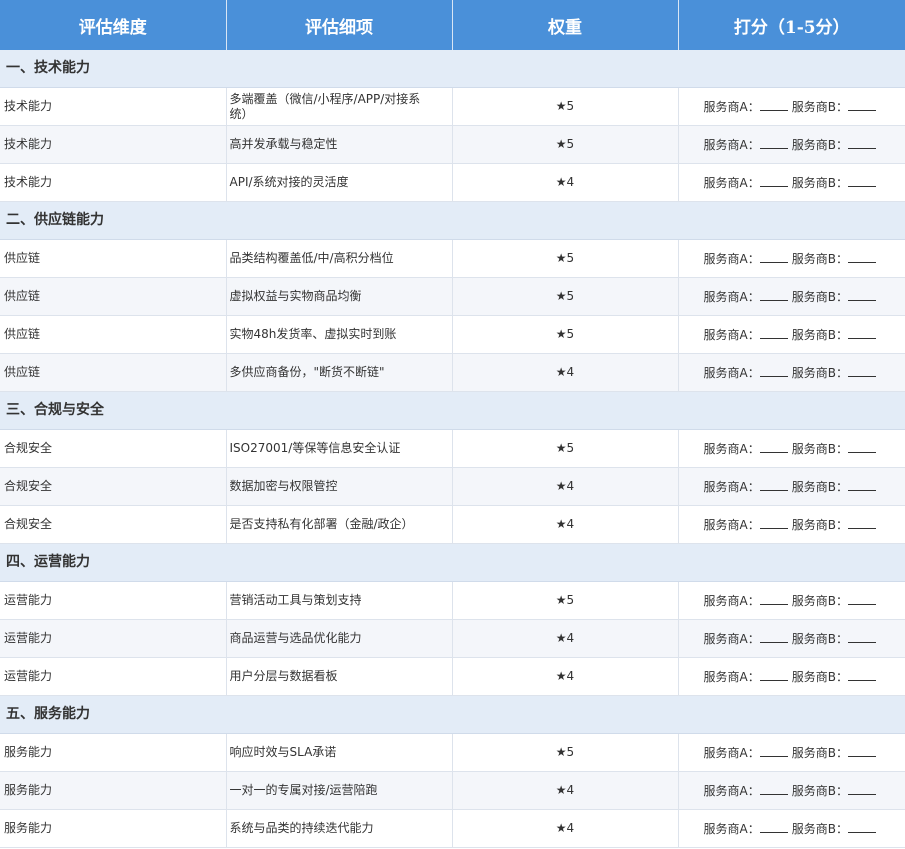 The width and height of the screenshot is (905, 849). I want to click on table-row: 服务能力 一对一的专属对接/运营陪跑 ★4 服务商A： 服务商B：, so click(452, 790).